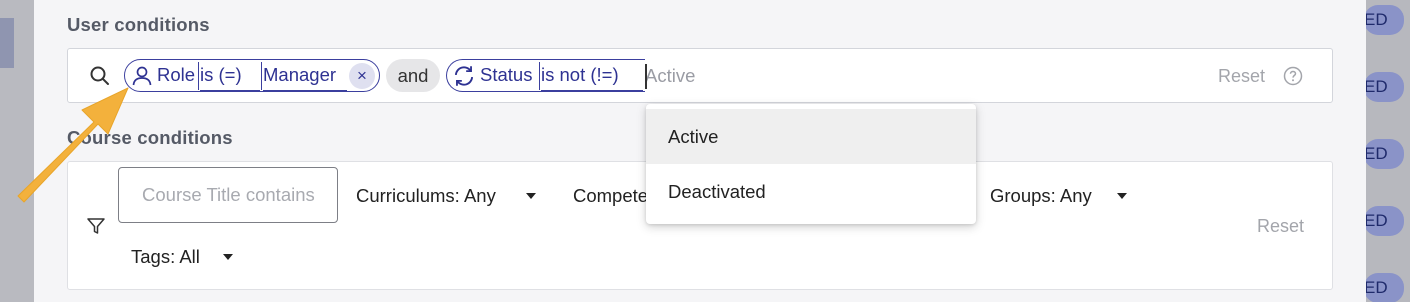 This screenshot has height=302, width=1410. I want to click on groups-dropdown: Groups: Any, so click(1041, 196).